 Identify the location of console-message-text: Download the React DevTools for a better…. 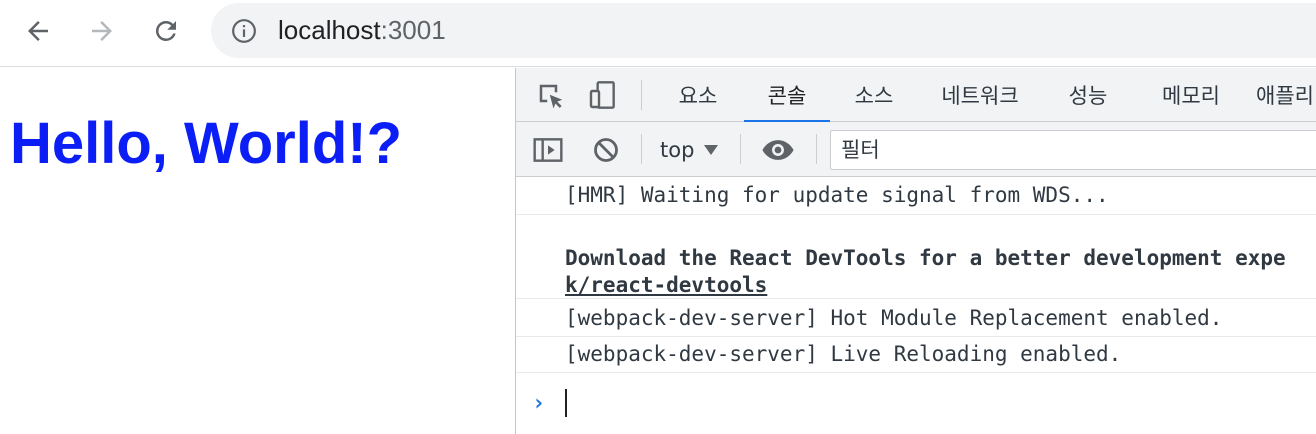
(925, 258).